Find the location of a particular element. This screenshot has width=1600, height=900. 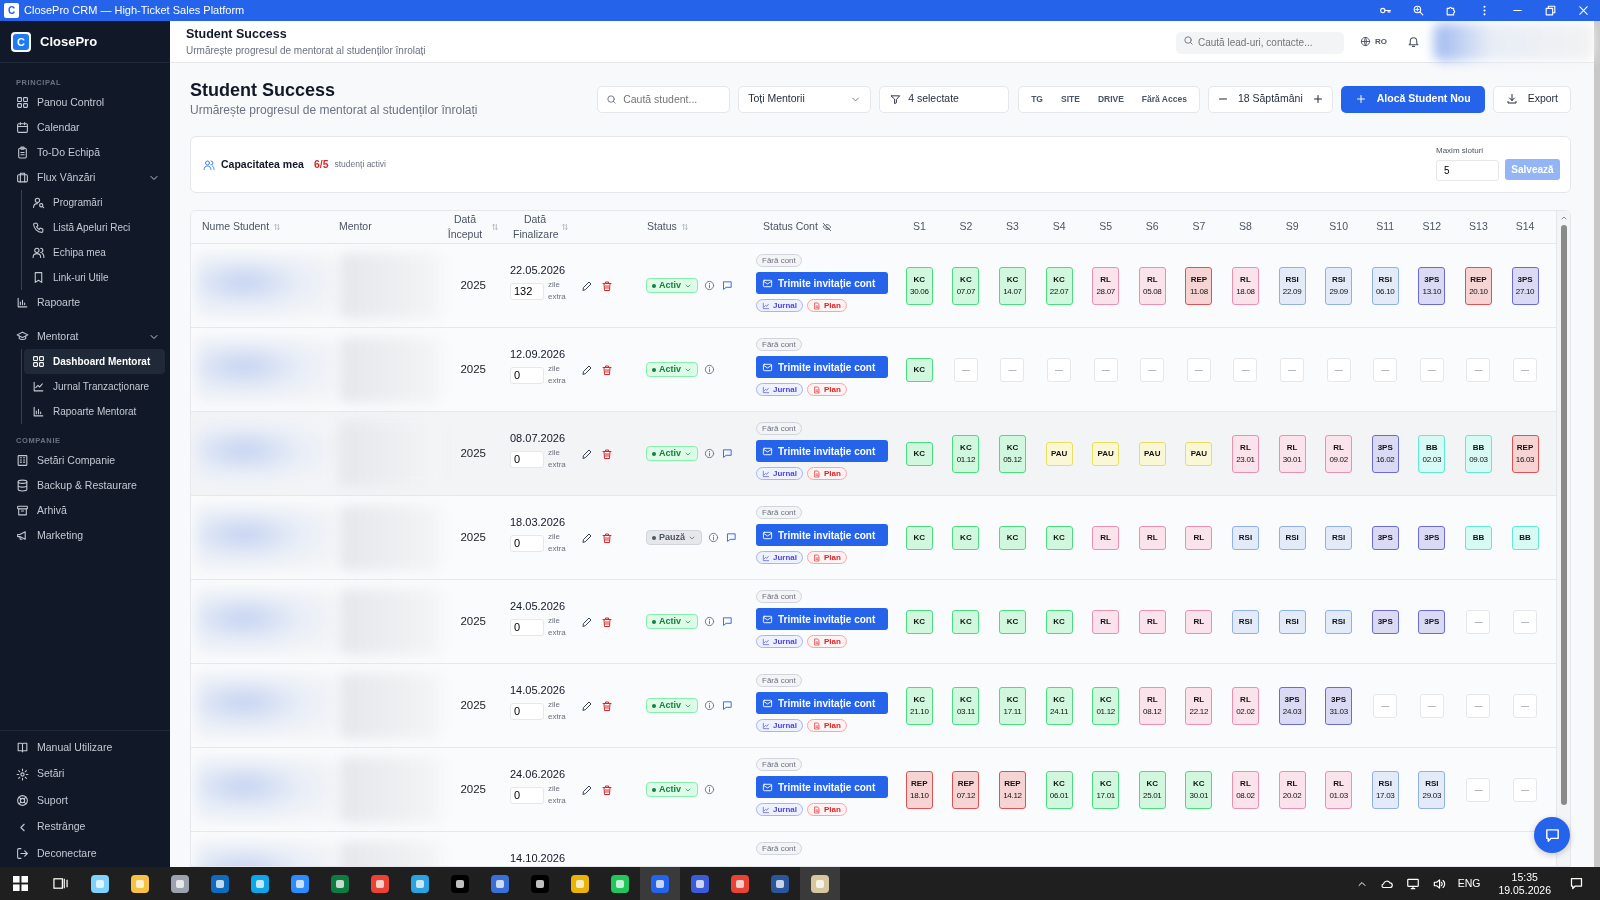

week-cell: RSI 06.10 is located at coordinates (1385, 285).